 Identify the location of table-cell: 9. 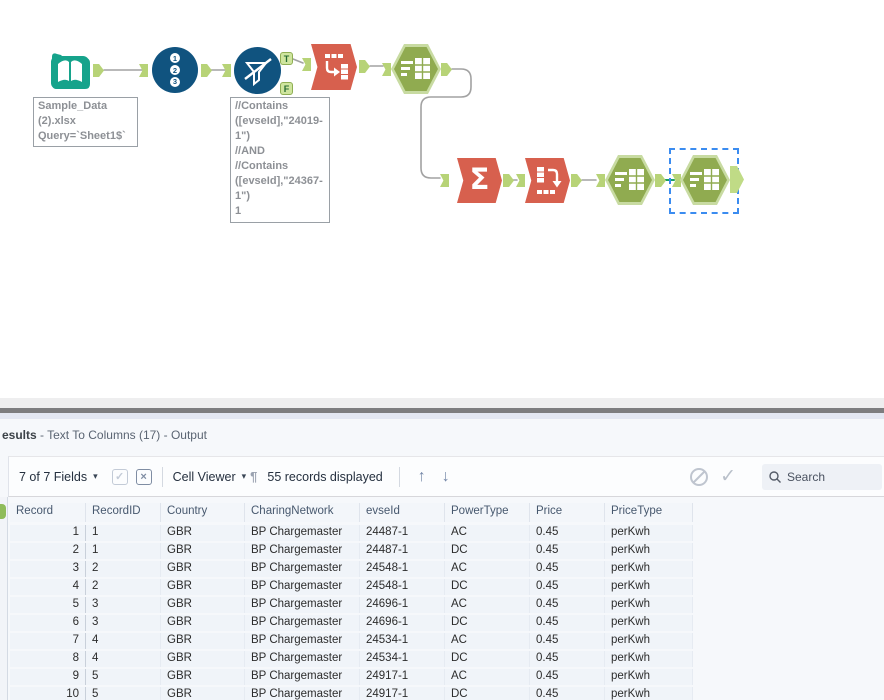
(48, 677).